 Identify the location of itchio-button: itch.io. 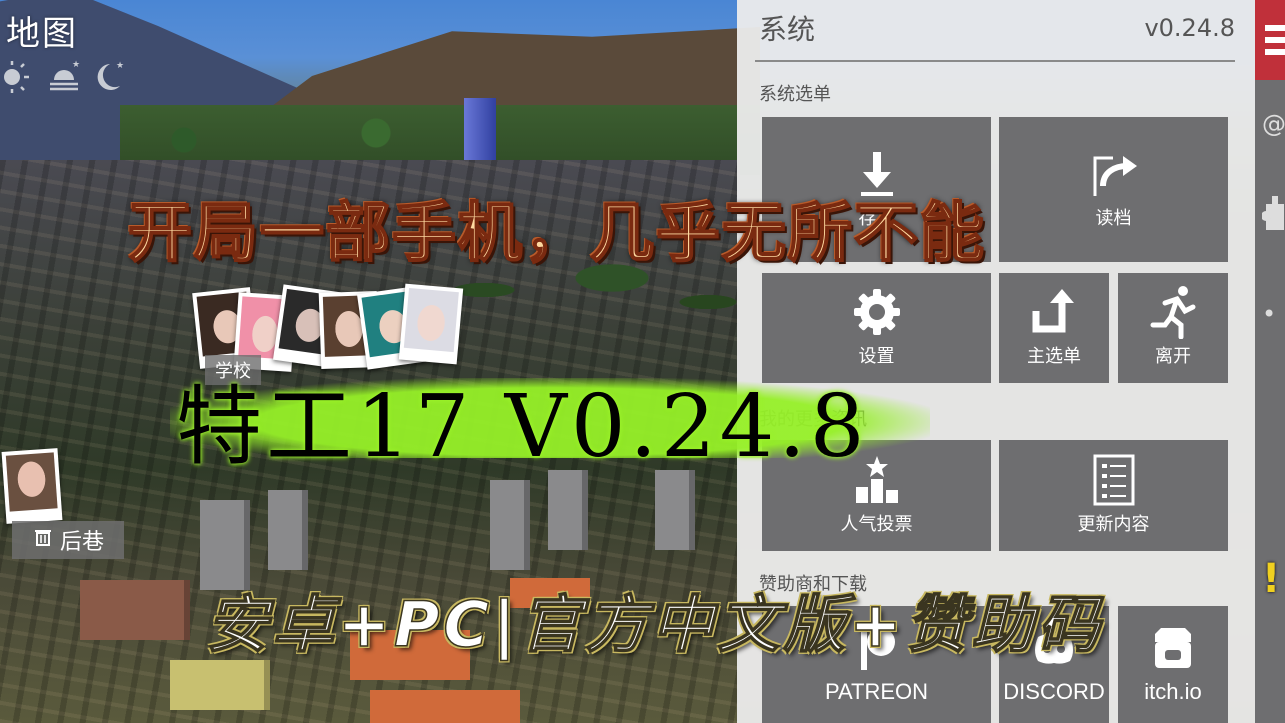
(1173, 664).